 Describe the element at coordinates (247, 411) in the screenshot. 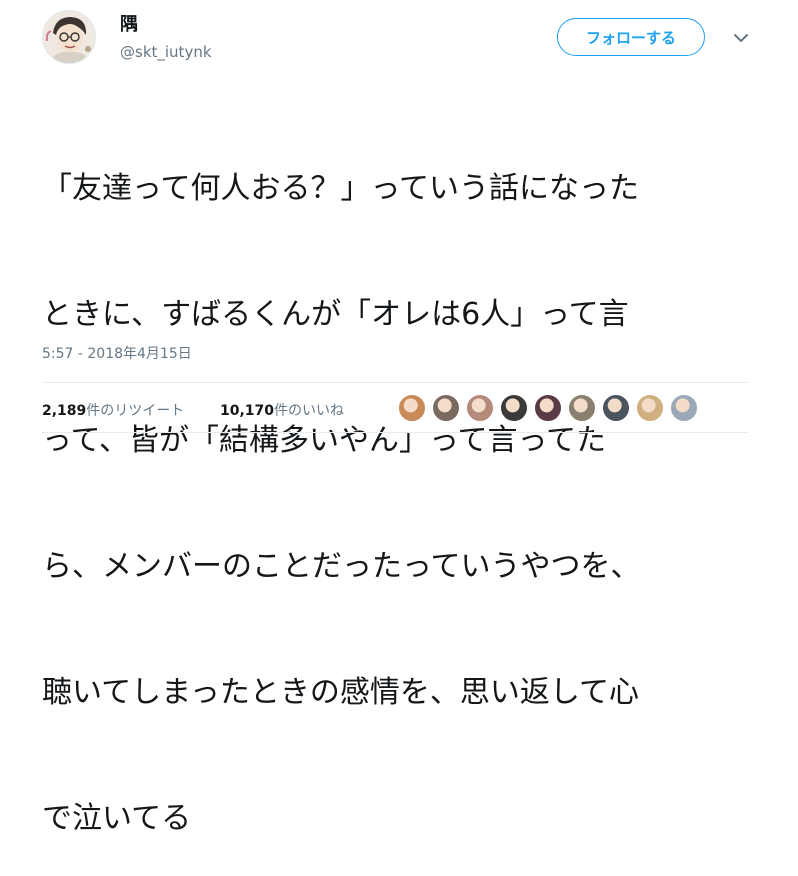

I see `like-count-number: 10,170` at that location.